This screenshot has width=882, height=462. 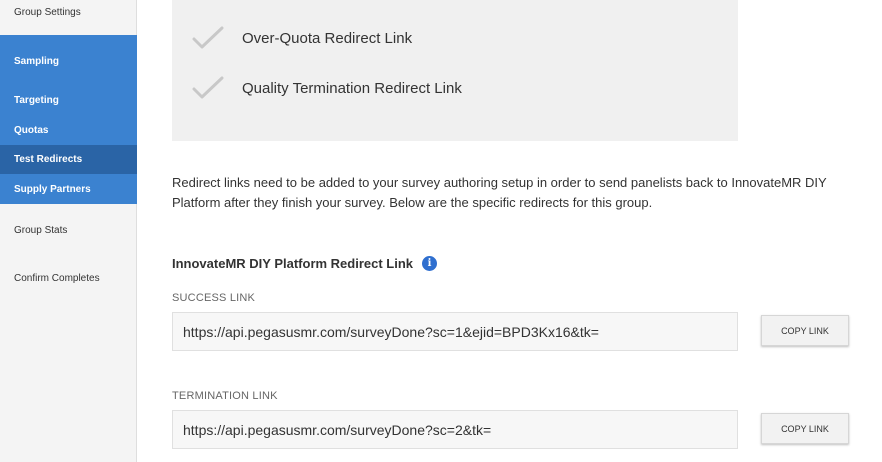 What do you see at coordinates (37, 61) in the screenshot?
I see `sidebar-item-label: Sampling` at bounding box center [37, 61].